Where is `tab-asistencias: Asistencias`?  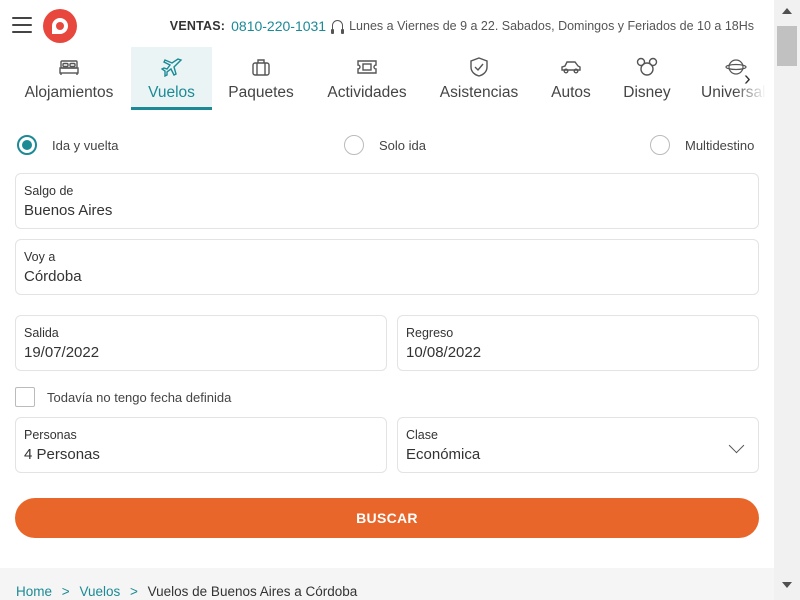 tab-asistencias: Asistencias is located at coordinates (479, 78).